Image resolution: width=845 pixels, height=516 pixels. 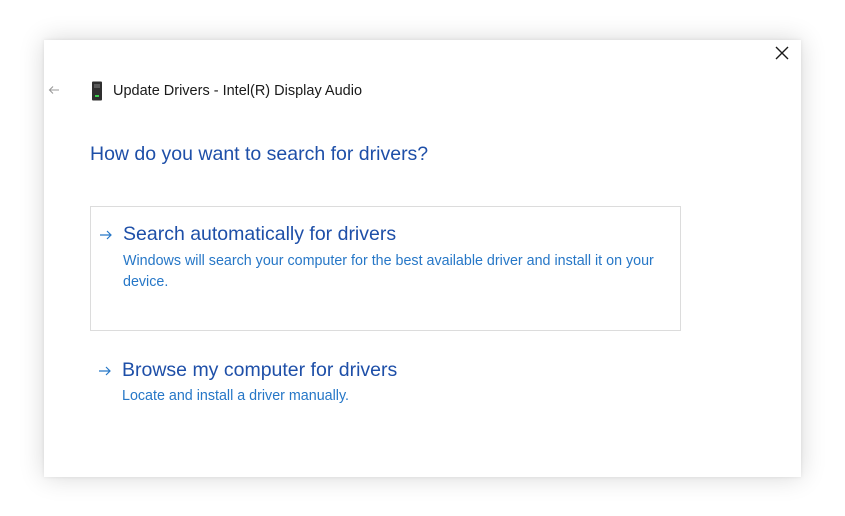 What do you see at coordinates (259, 154) in the screenshot?
I see `page-heading: How do you want to search for drivers?` at bounding box center [259, 154].